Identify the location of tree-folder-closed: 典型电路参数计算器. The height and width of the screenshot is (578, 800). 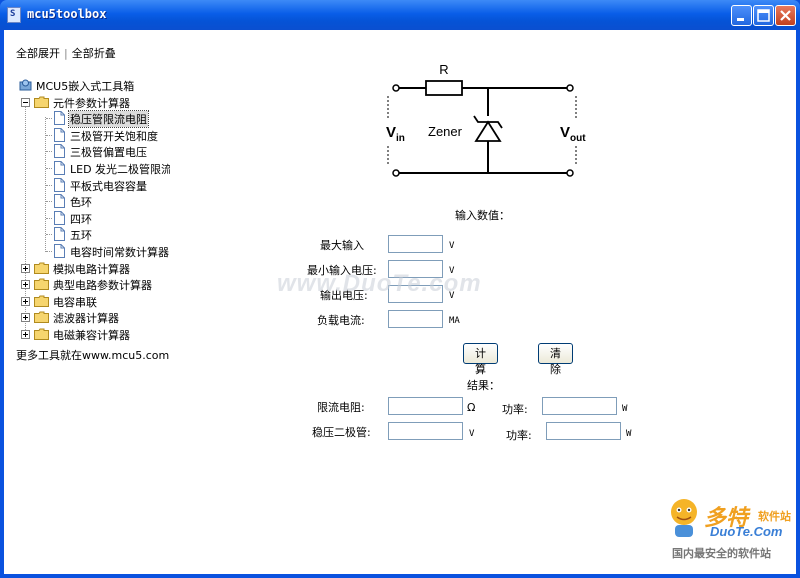
(93, 284).